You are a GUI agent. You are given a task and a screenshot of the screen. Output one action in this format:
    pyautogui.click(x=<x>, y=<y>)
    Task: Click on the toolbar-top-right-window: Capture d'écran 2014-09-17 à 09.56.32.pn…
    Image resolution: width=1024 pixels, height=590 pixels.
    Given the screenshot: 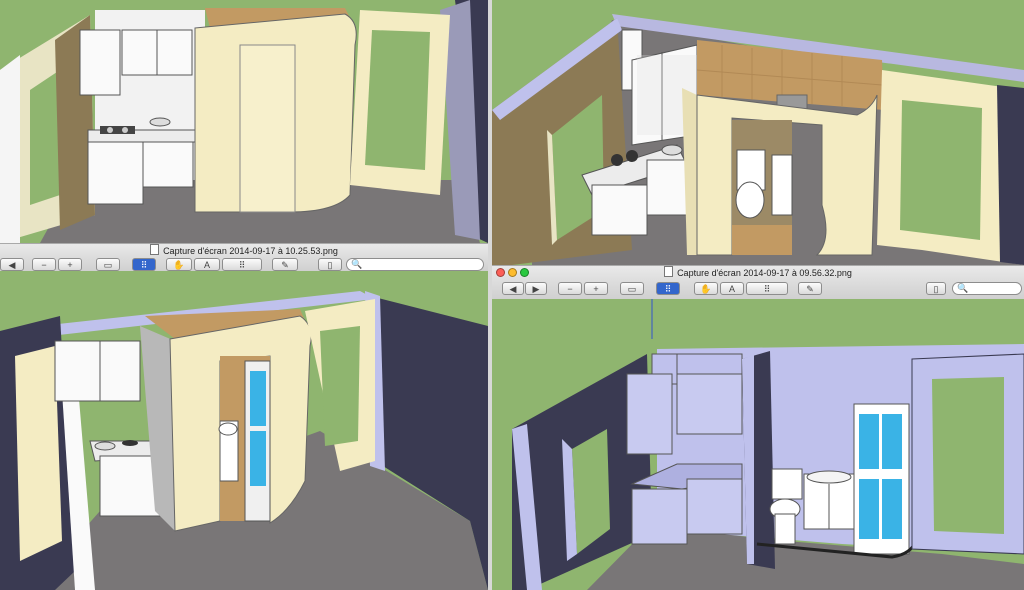 What is the action you would take?
    pyautogui.click(x=758, y=283)
    